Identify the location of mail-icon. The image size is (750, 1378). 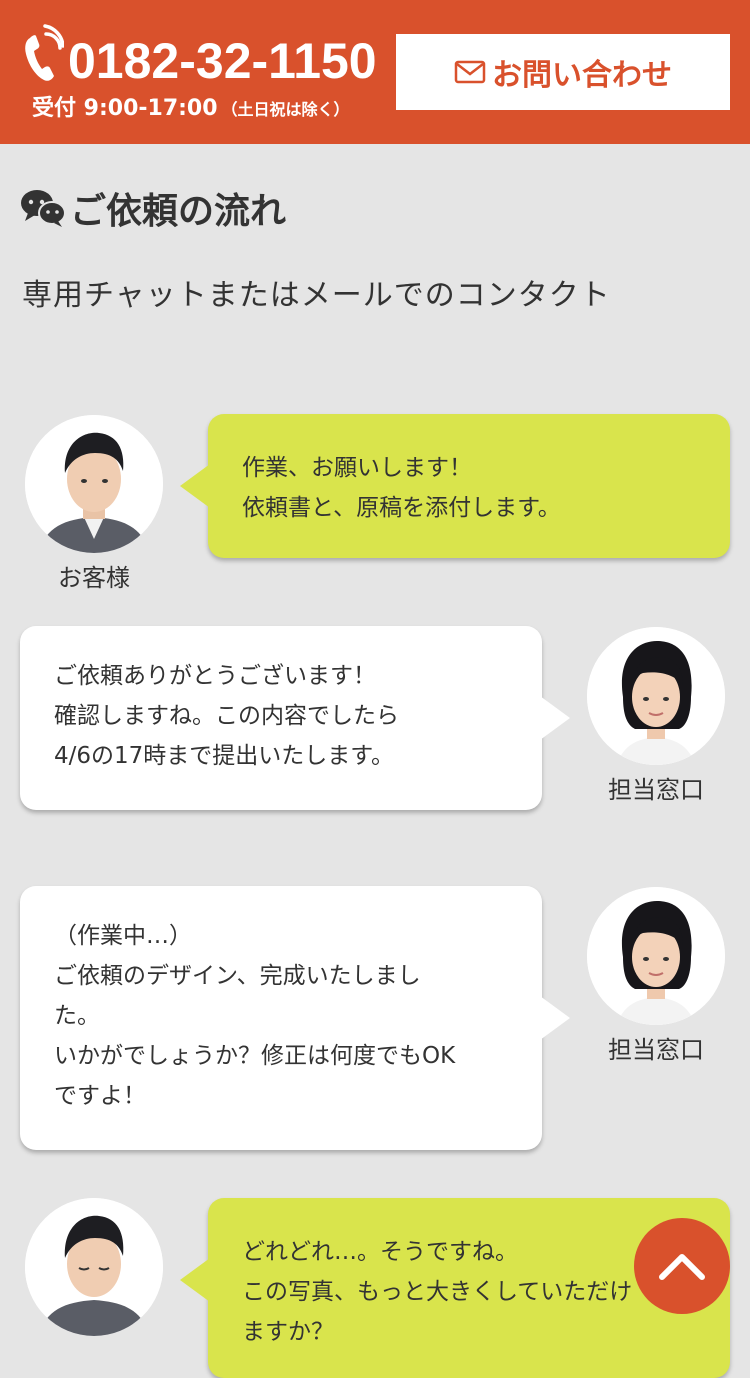
(470, 72).